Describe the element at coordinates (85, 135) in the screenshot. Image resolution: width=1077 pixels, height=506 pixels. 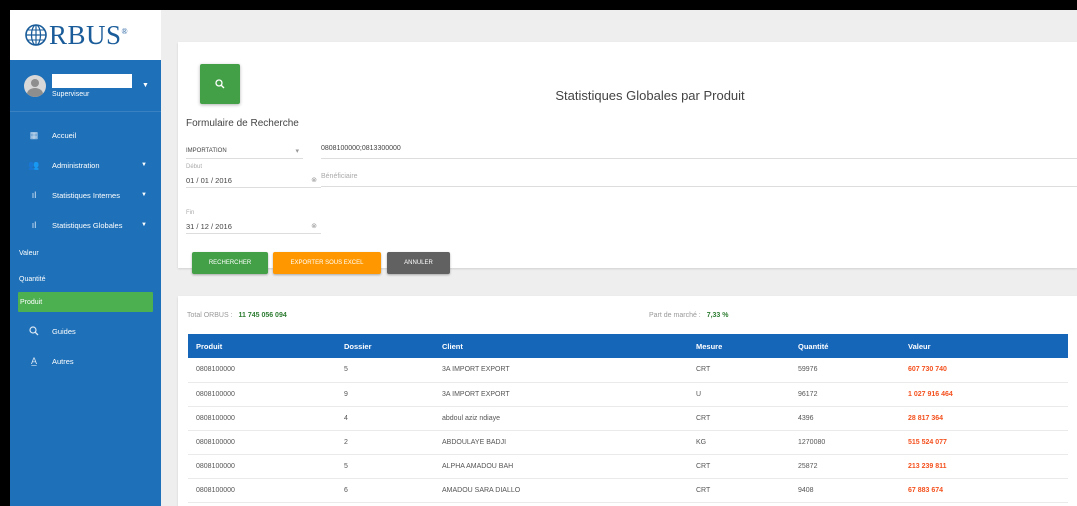
I see `sidebar-item-accueil: ▦ Accueil` at that location.